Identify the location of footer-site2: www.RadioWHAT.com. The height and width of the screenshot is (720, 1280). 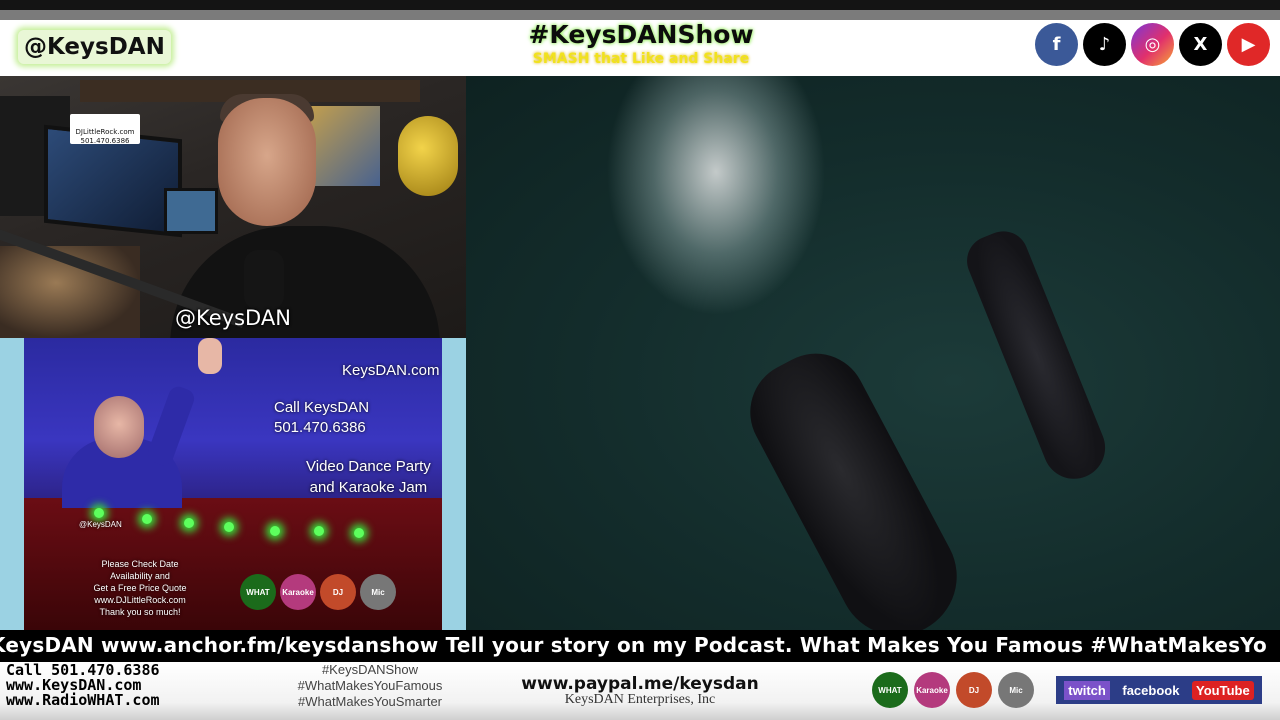
(83, 700).